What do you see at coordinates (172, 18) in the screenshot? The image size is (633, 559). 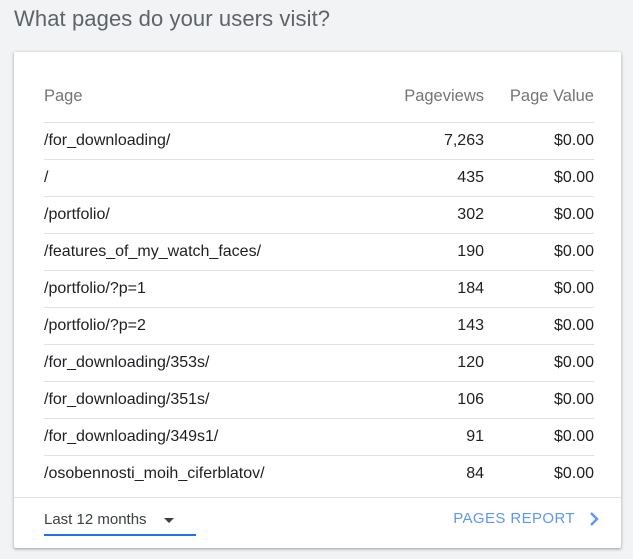 I see `page-title: What pages do your users visit?` at bounding box center [172, 18].